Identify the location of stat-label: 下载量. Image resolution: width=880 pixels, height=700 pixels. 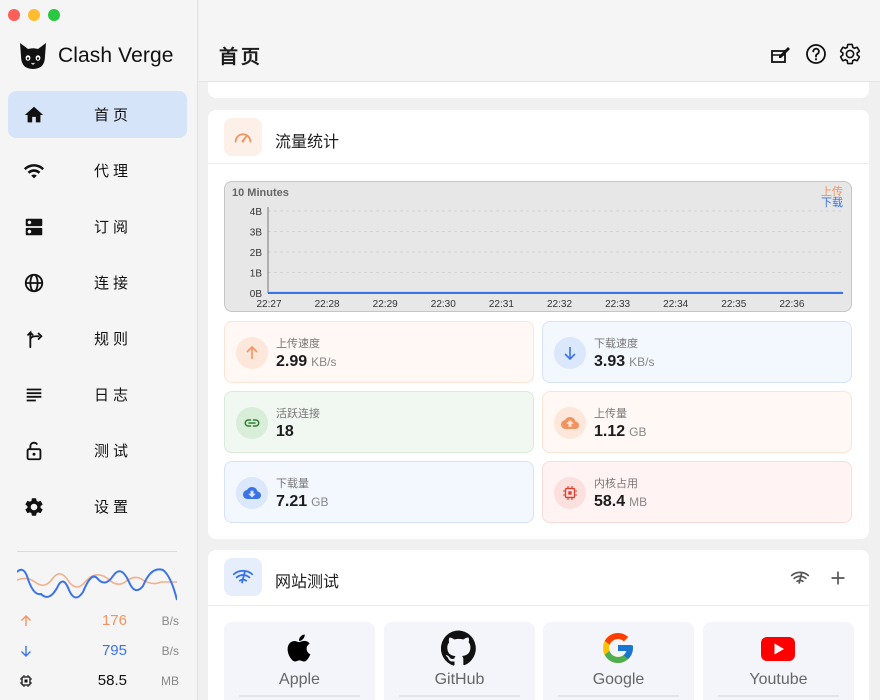
(292, 484).